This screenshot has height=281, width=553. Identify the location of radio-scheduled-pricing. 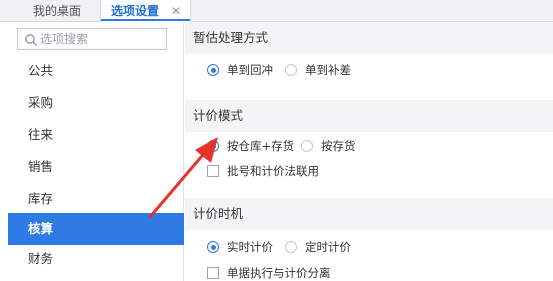
(291, 247).